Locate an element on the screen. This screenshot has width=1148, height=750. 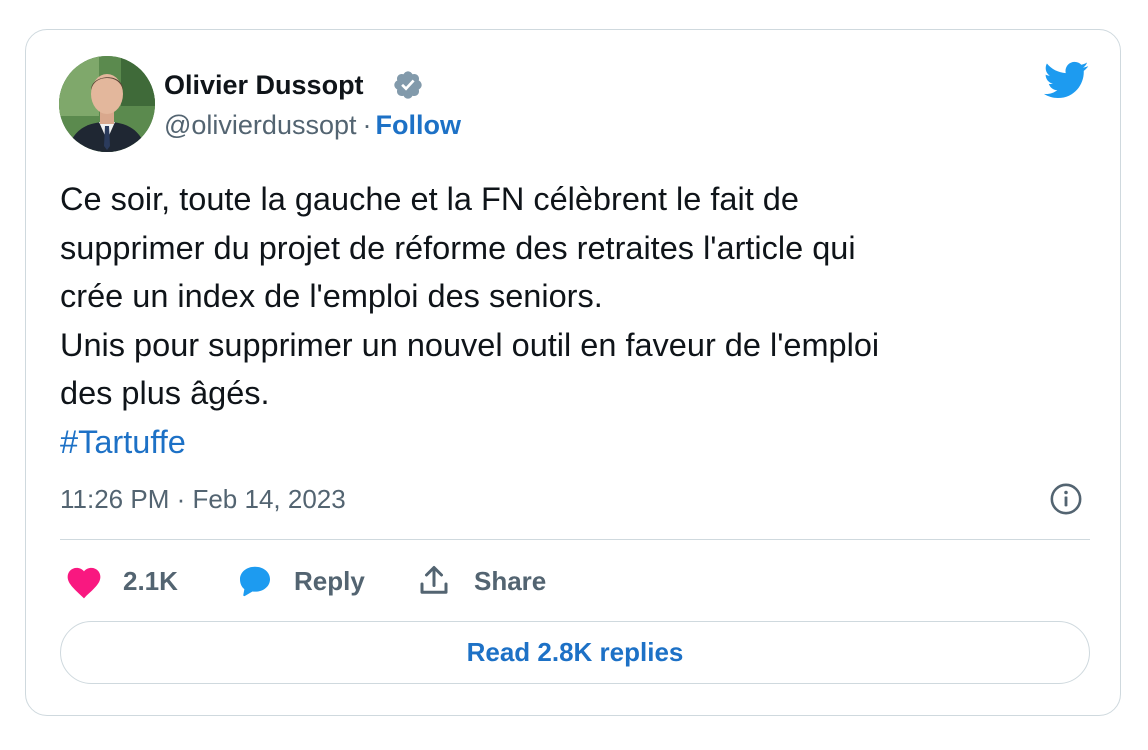
heart-icon is located at coordinates (84, 581).